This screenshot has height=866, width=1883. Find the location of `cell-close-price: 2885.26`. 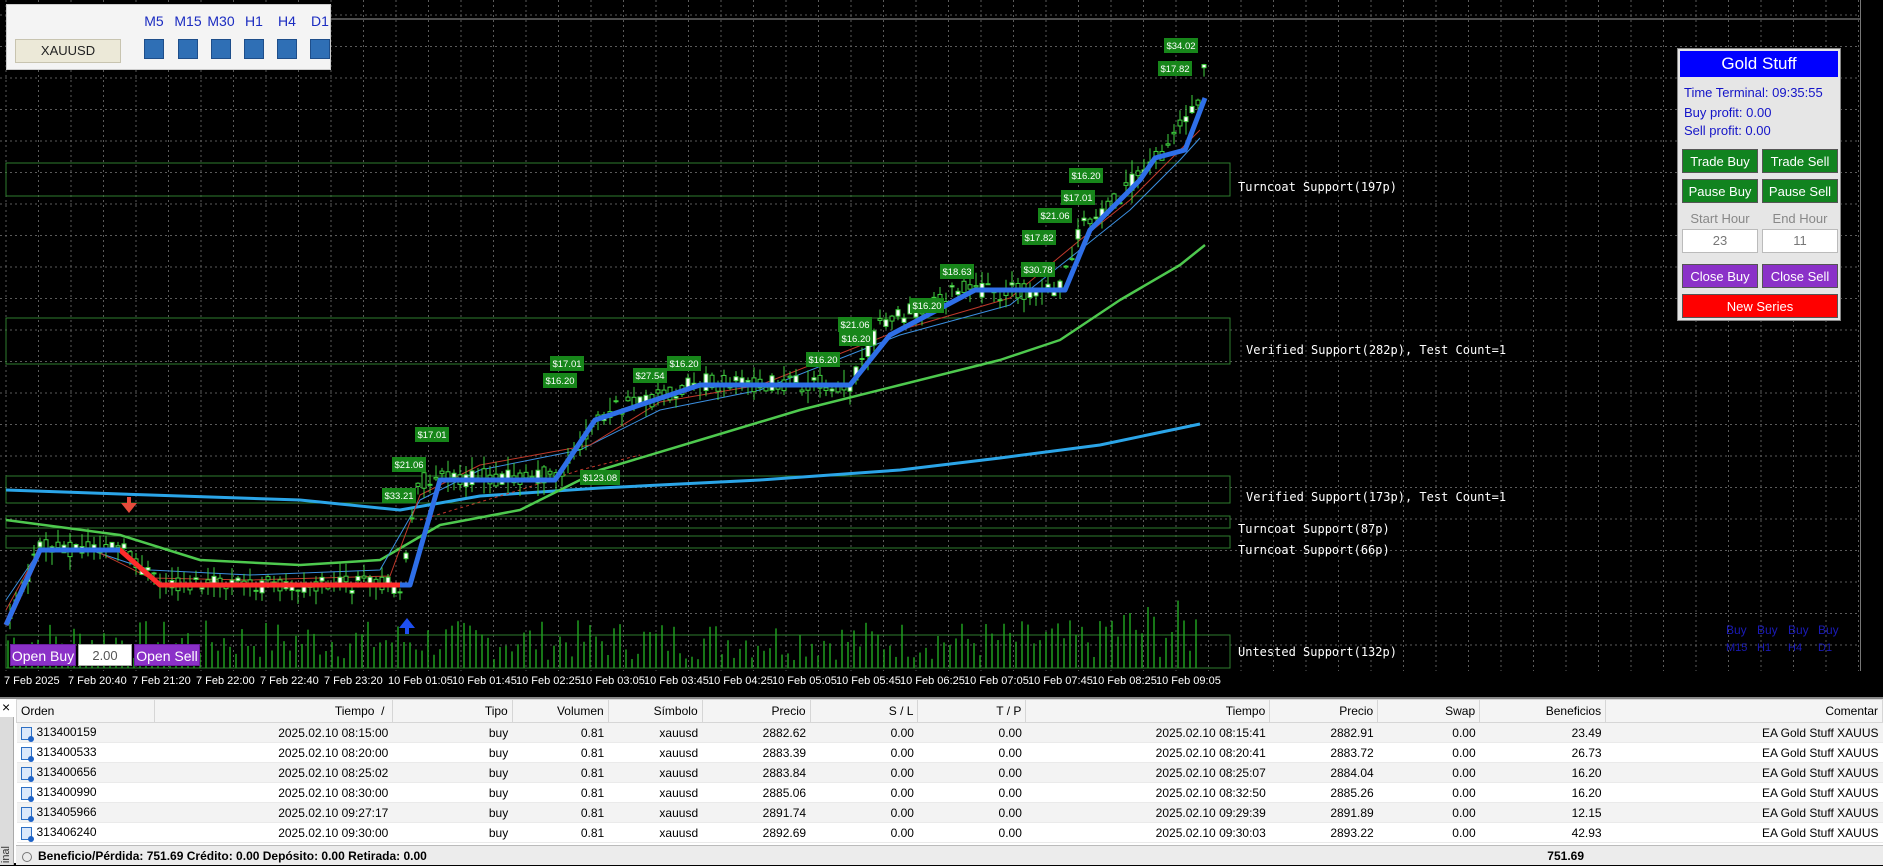

cell-close-price: 2885.26 is located at coordinates (1323, 792).